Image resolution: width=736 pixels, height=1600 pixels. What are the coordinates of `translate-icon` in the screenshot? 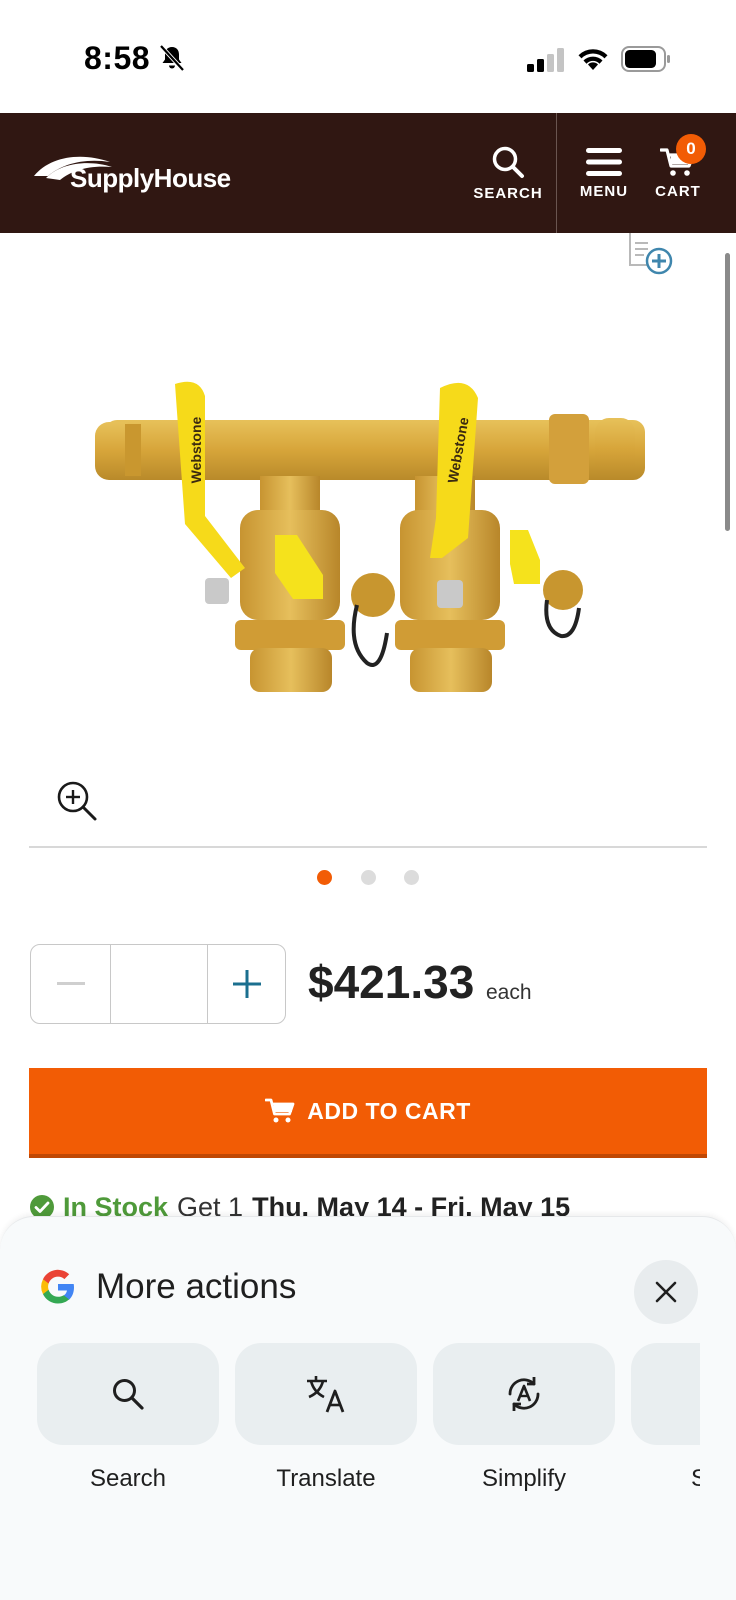 It's located at (326, 1394).